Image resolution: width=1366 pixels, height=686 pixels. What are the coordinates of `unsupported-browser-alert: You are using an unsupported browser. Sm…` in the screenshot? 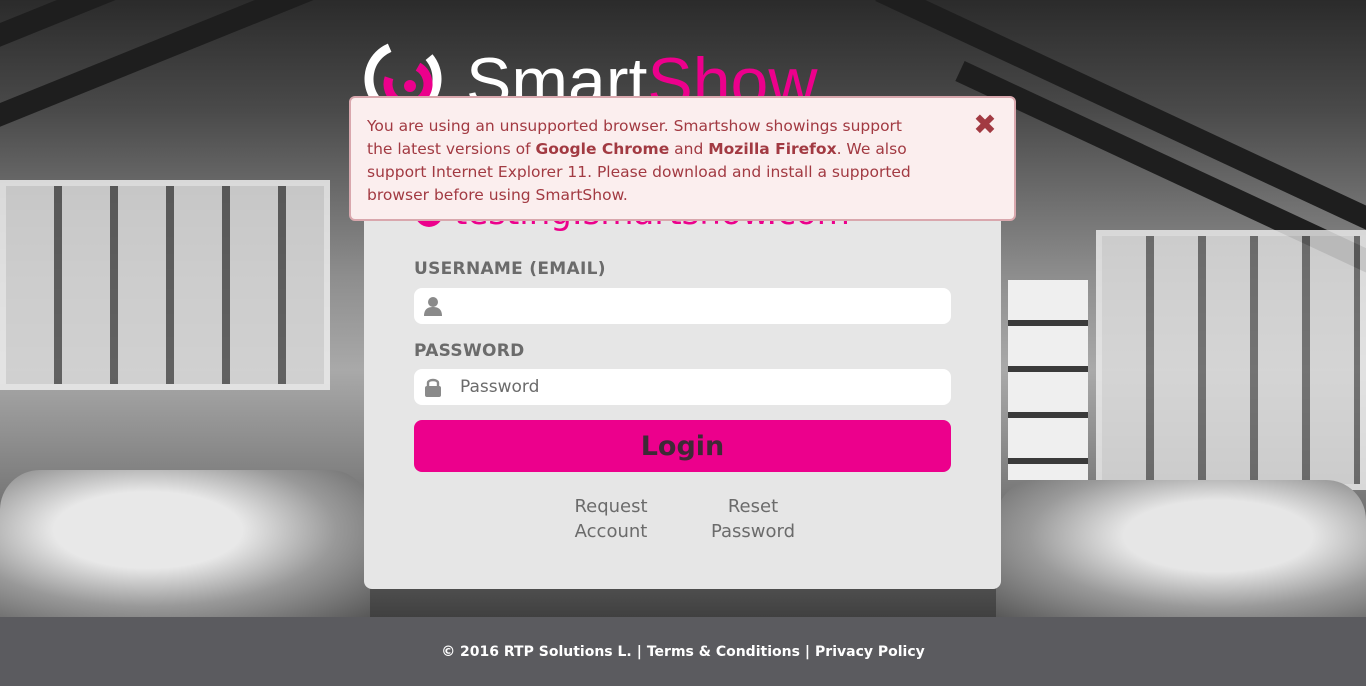 It's located at (682, 158).